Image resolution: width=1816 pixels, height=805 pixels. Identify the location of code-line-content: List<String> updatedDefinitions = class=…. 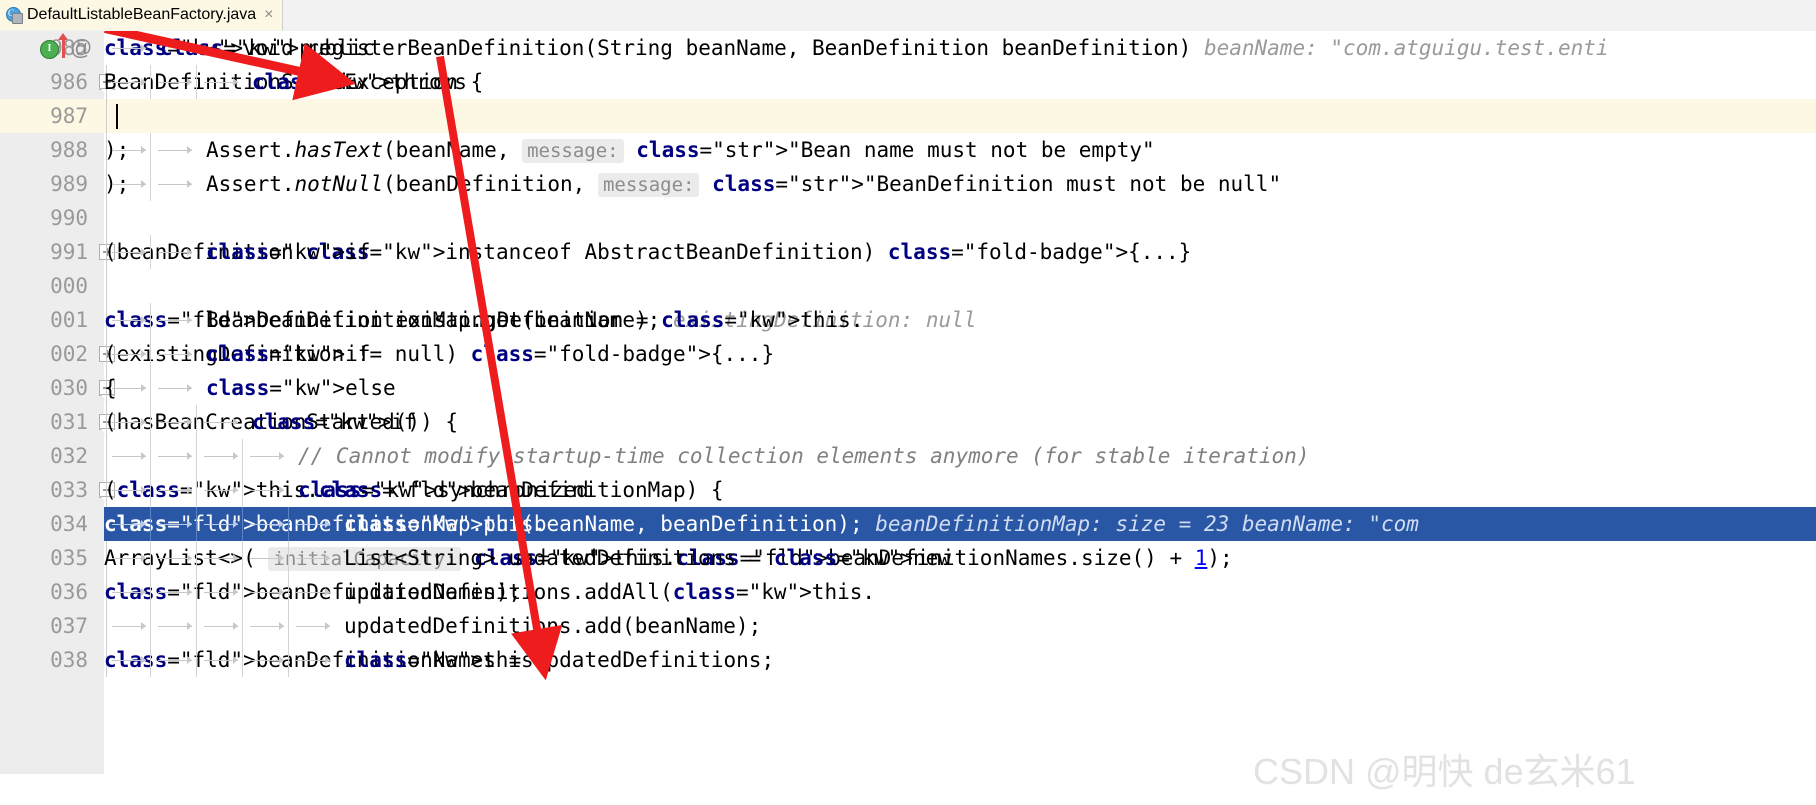
(960, 558).